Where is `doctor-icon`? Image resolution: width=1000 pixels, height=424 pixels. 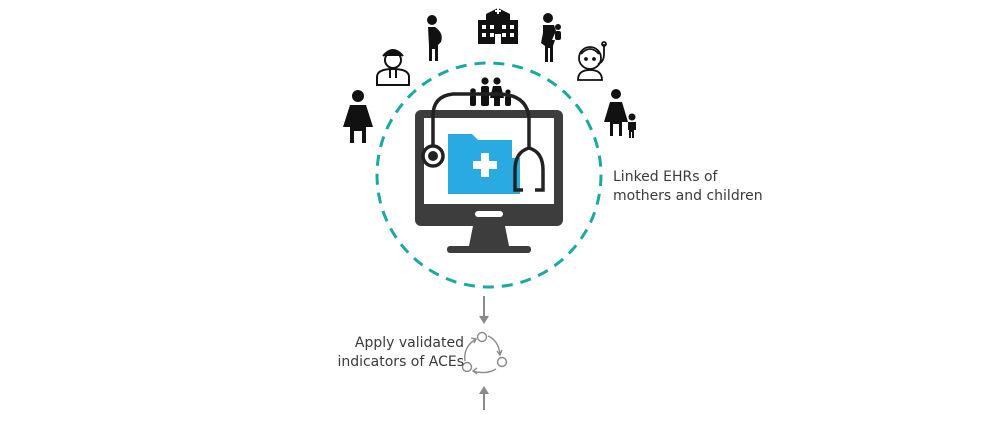
doctor-icon is located at coordinates (393, 67).